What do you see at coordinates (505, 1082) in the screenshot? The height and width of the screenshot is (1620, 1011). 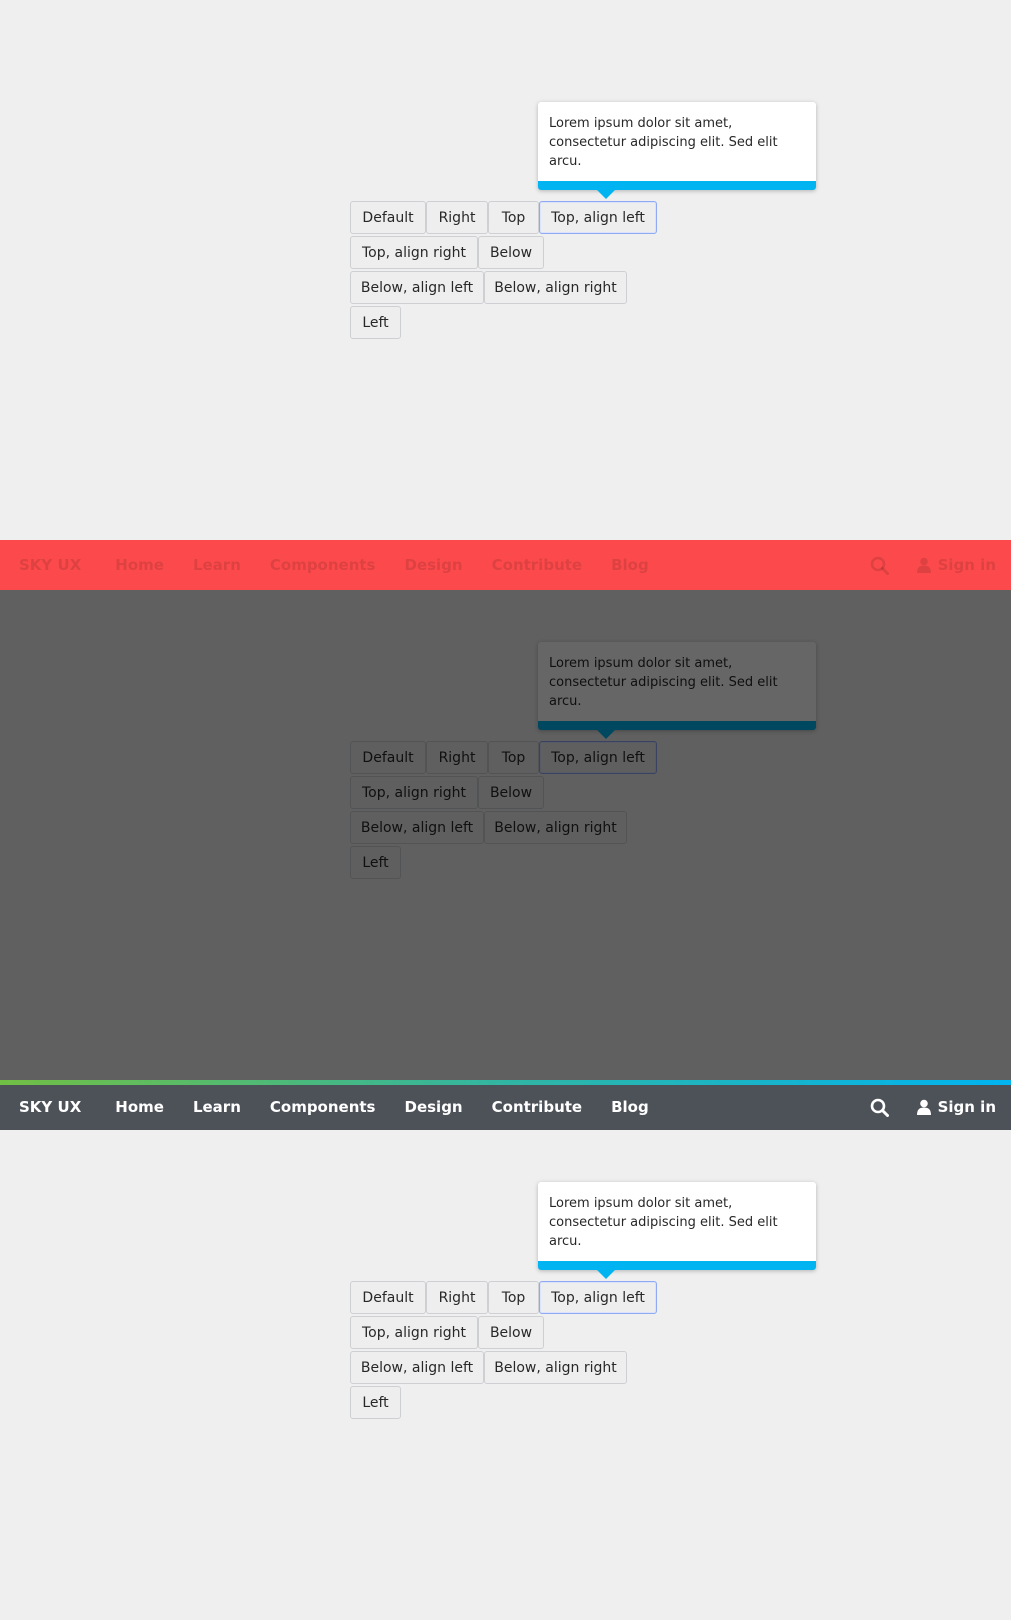 I see `navbar-accent-stripe` at bounding box center [505, 1082].